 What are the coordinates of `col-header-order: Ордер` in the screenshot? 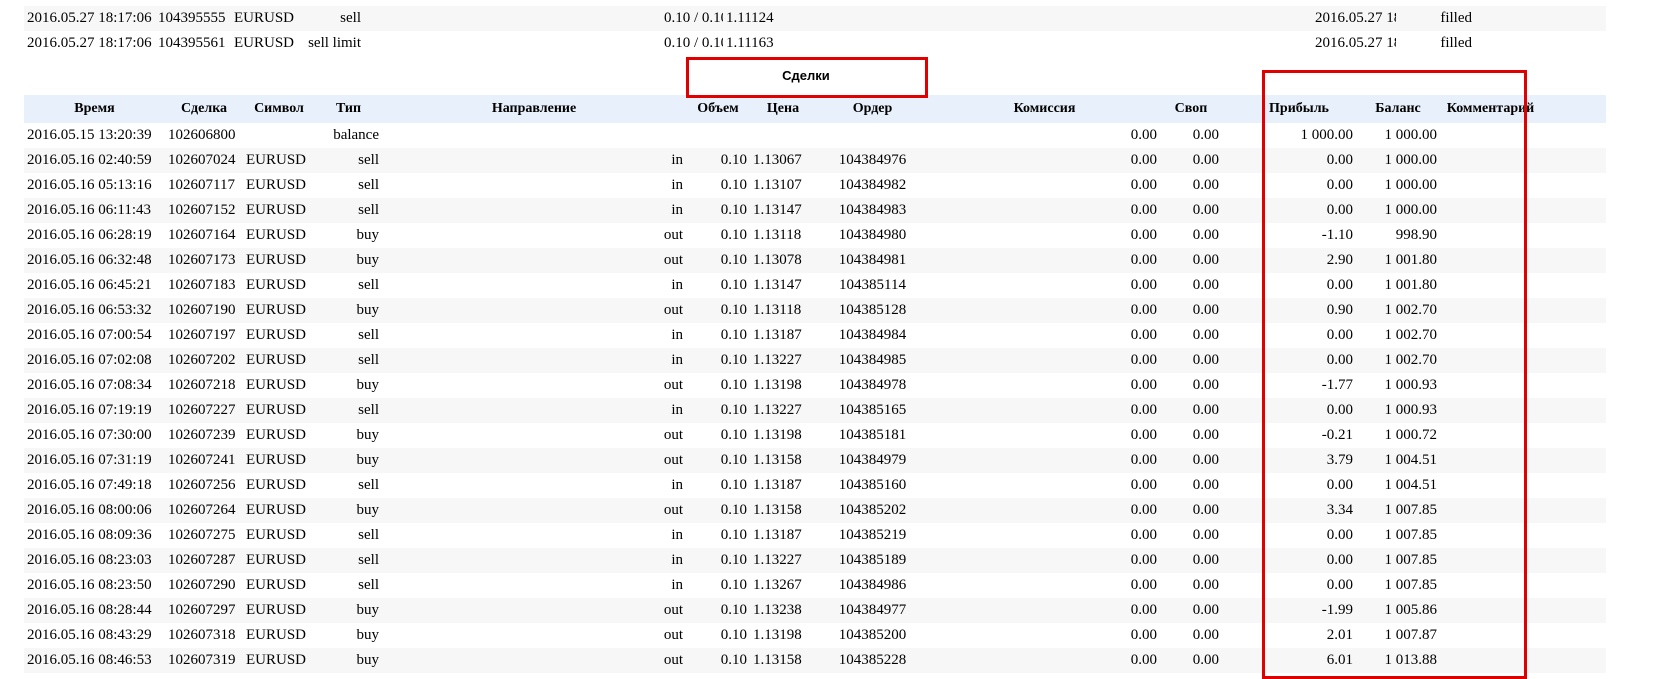 It's located at (872, 109).